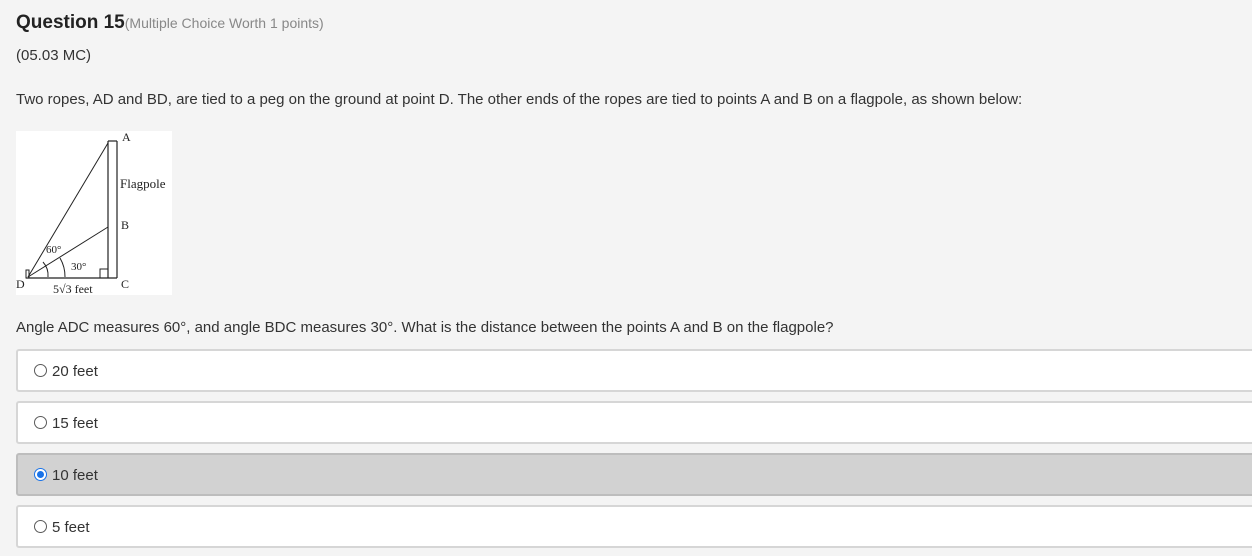 The image size is (1252, 556). I want to click on label-flagpole: Flagpole, so click(143, 183).